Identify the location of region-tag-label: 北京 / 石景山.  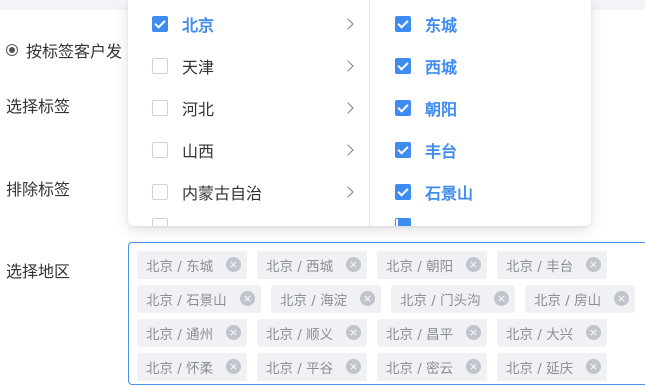
(186, 301).